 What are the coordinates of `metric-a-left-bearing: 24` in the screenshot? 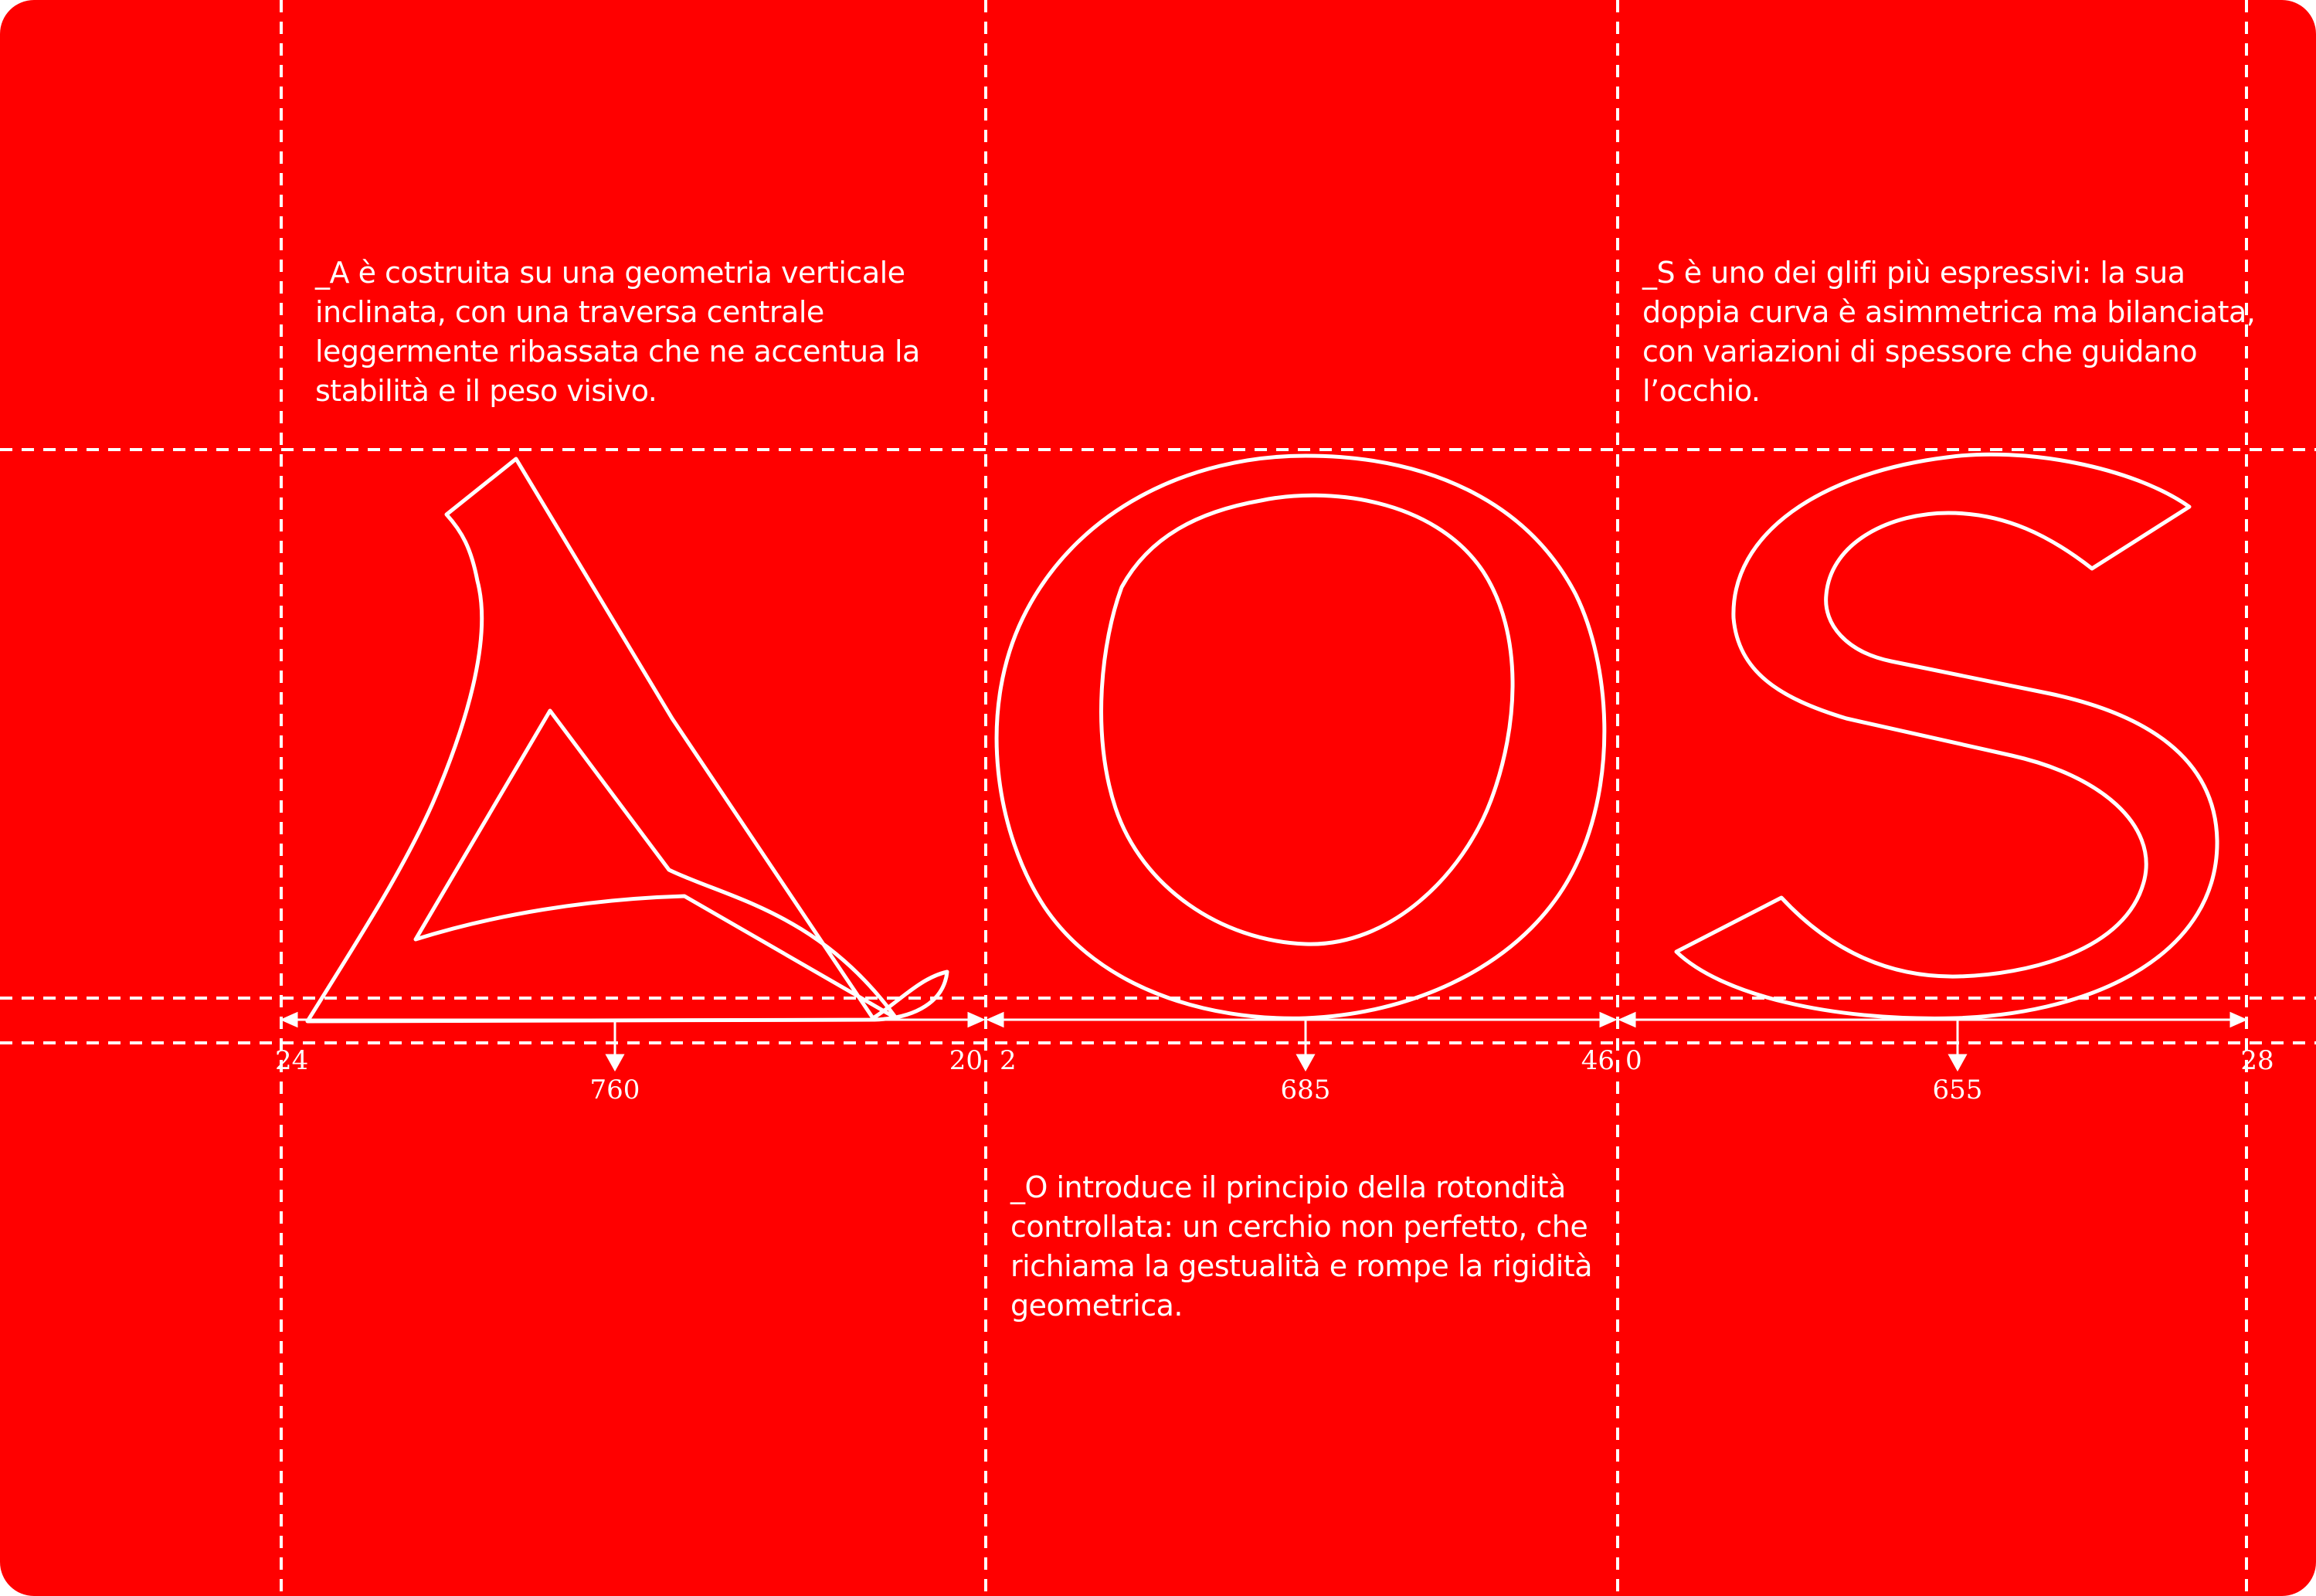 It's located at (291, 1060).